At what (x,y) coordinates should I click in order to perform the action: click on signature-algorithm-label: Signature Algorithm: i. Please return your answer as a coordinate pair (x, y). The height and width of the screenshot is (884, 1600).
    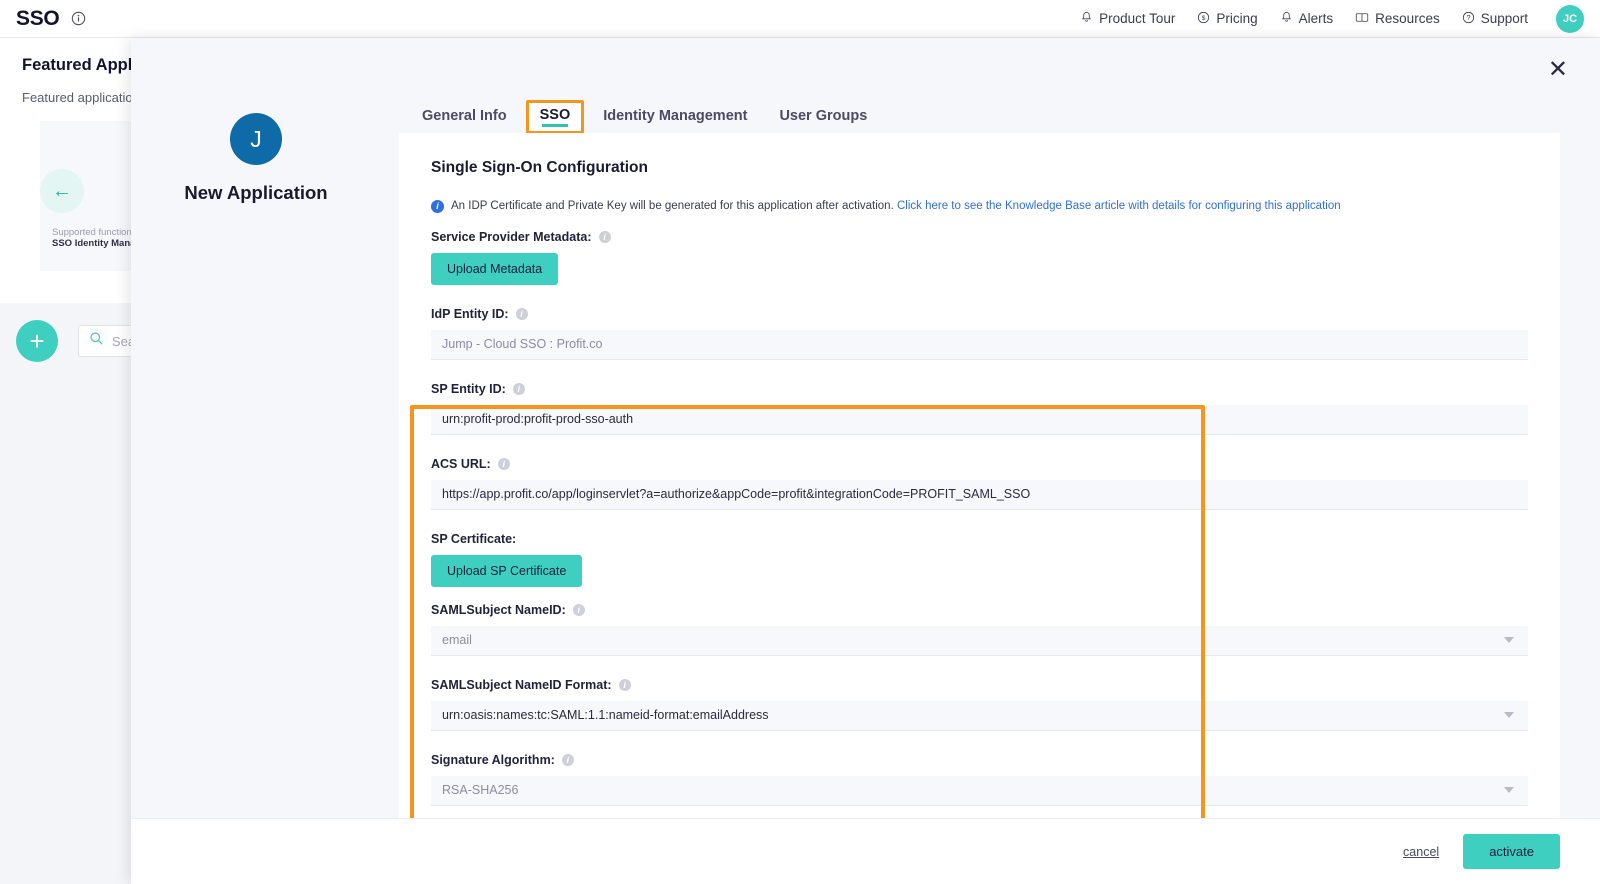
    Looking at the image, I should click on (979, 760).